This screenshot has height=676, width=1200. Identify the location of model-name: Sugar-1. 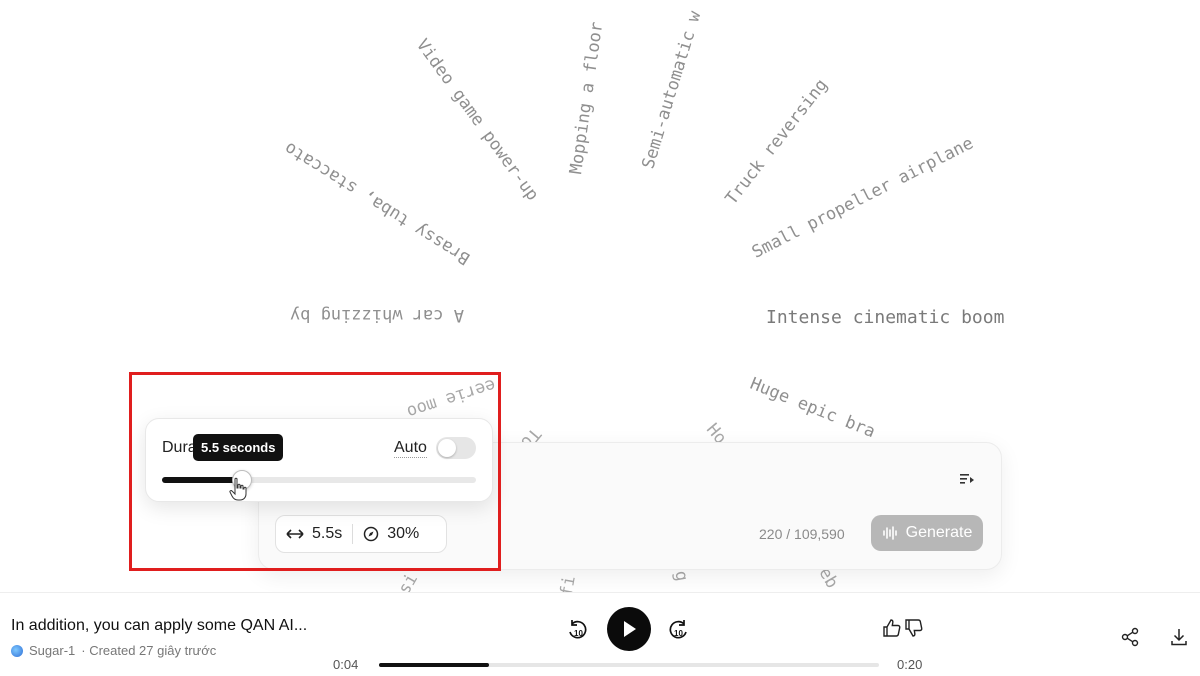
(52, 650).